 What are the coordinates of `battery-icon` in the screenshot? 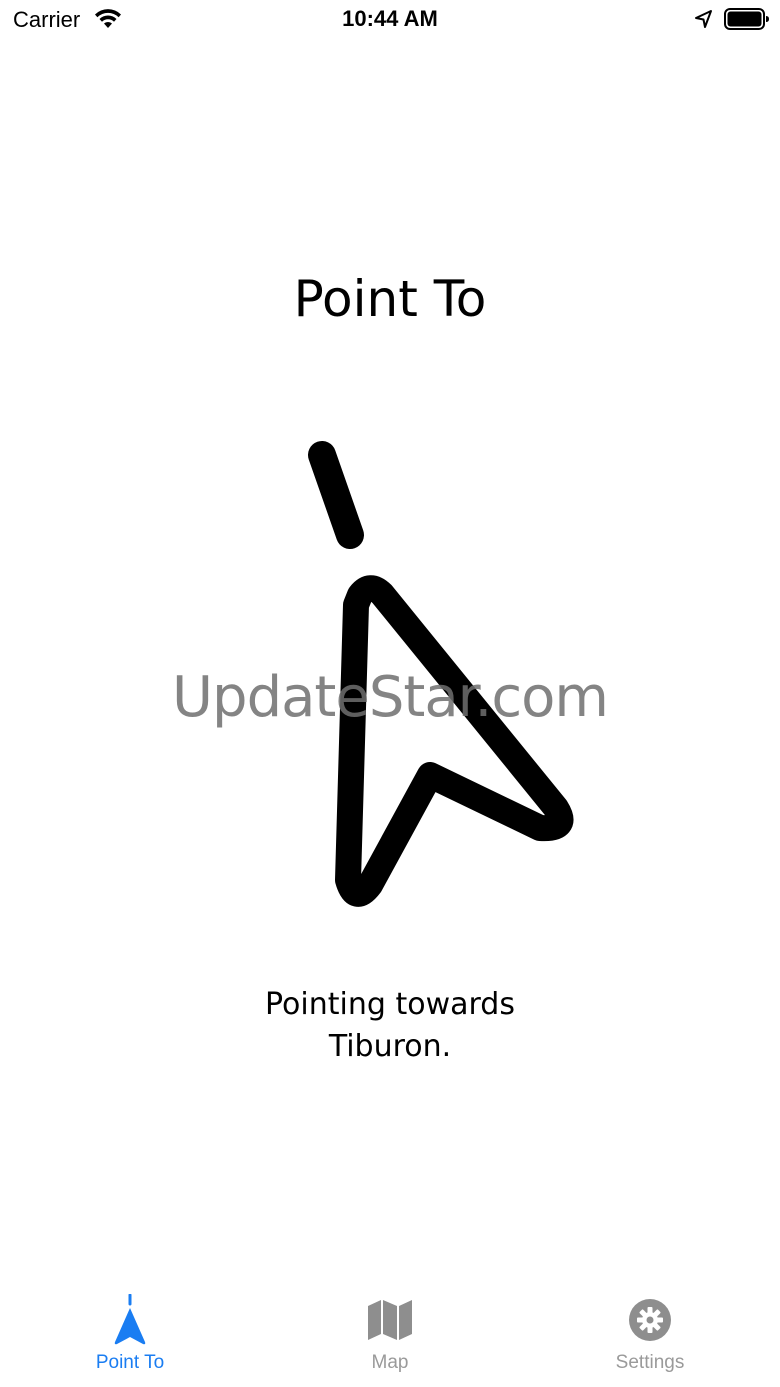 It's located at (746, 19).